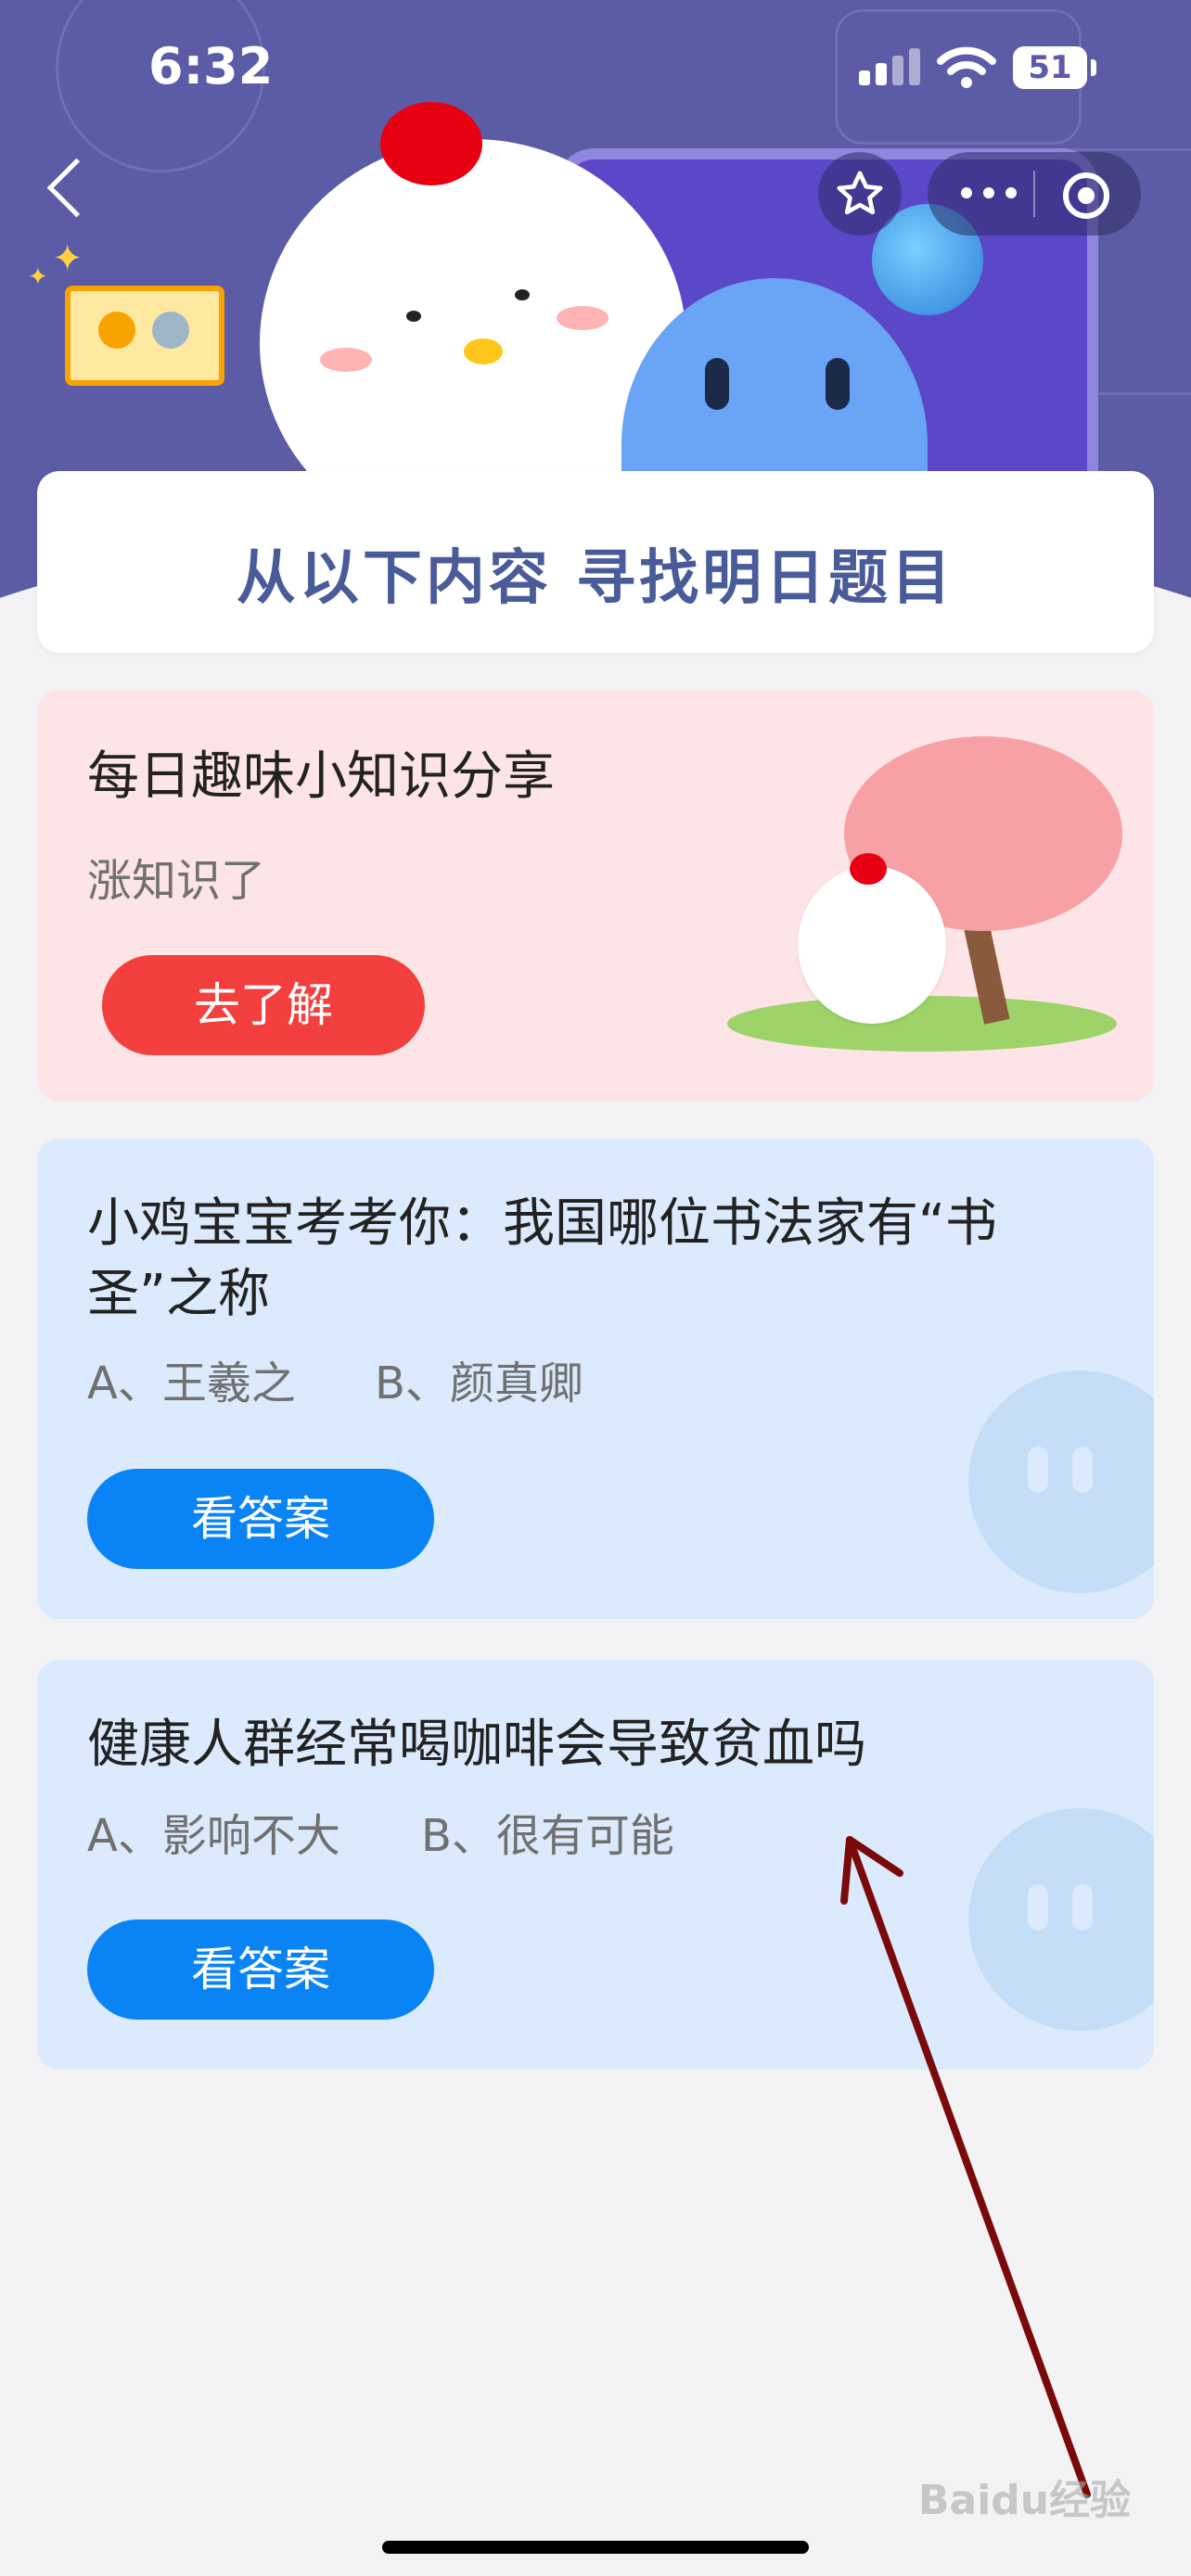  Describe the element at coordinates (966, 67) in the screenshot. I see `wifi-icon` at that location.